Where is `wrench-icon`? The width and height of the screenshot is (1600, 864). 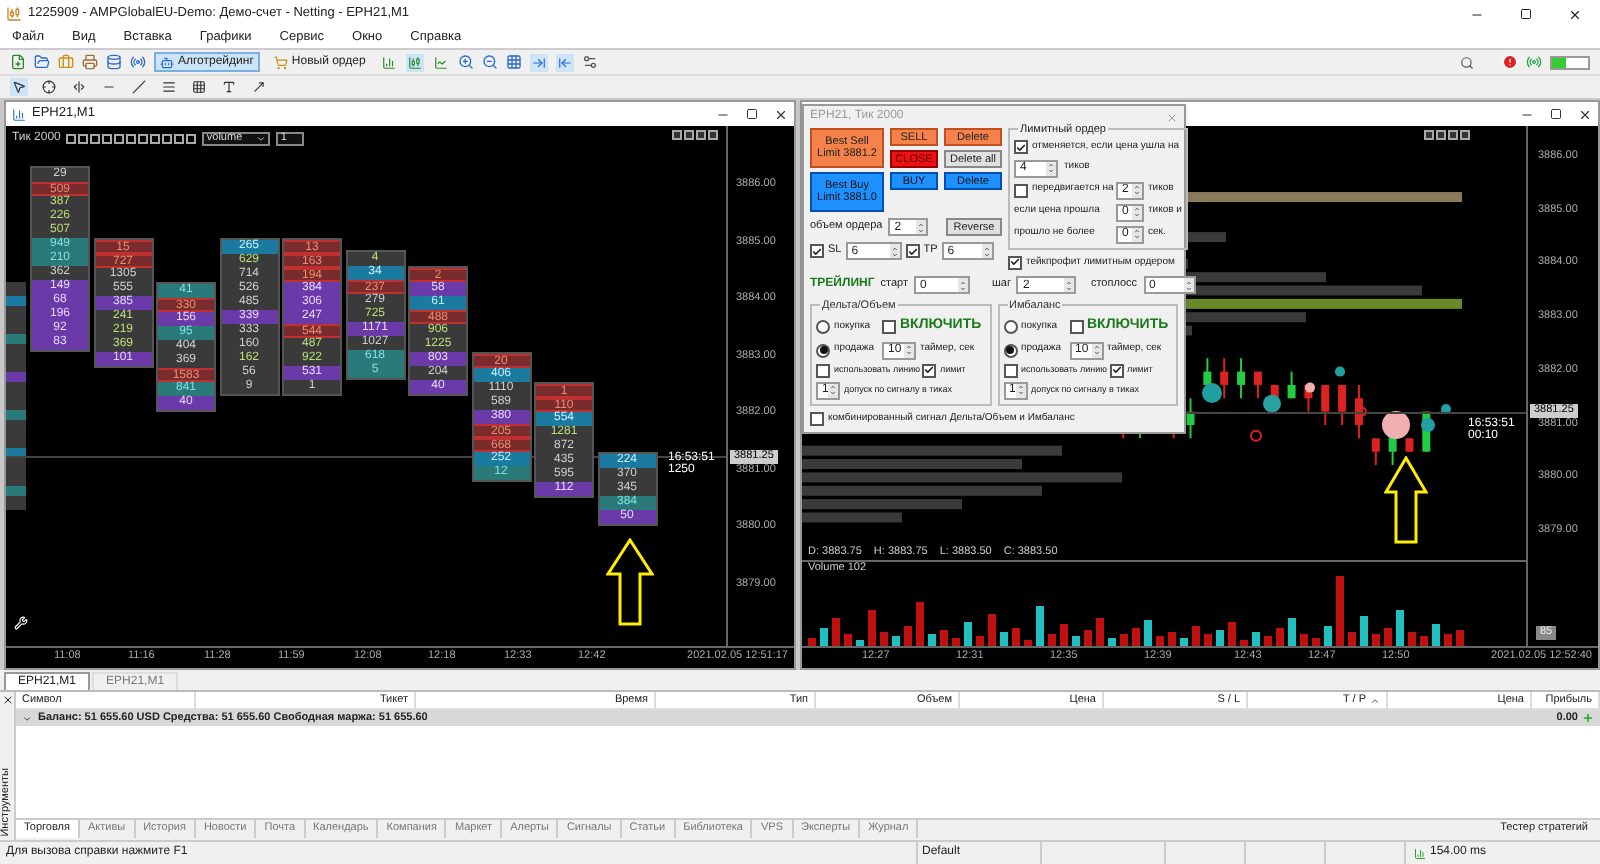
wrench-icon is located at coordinates (21, 623).